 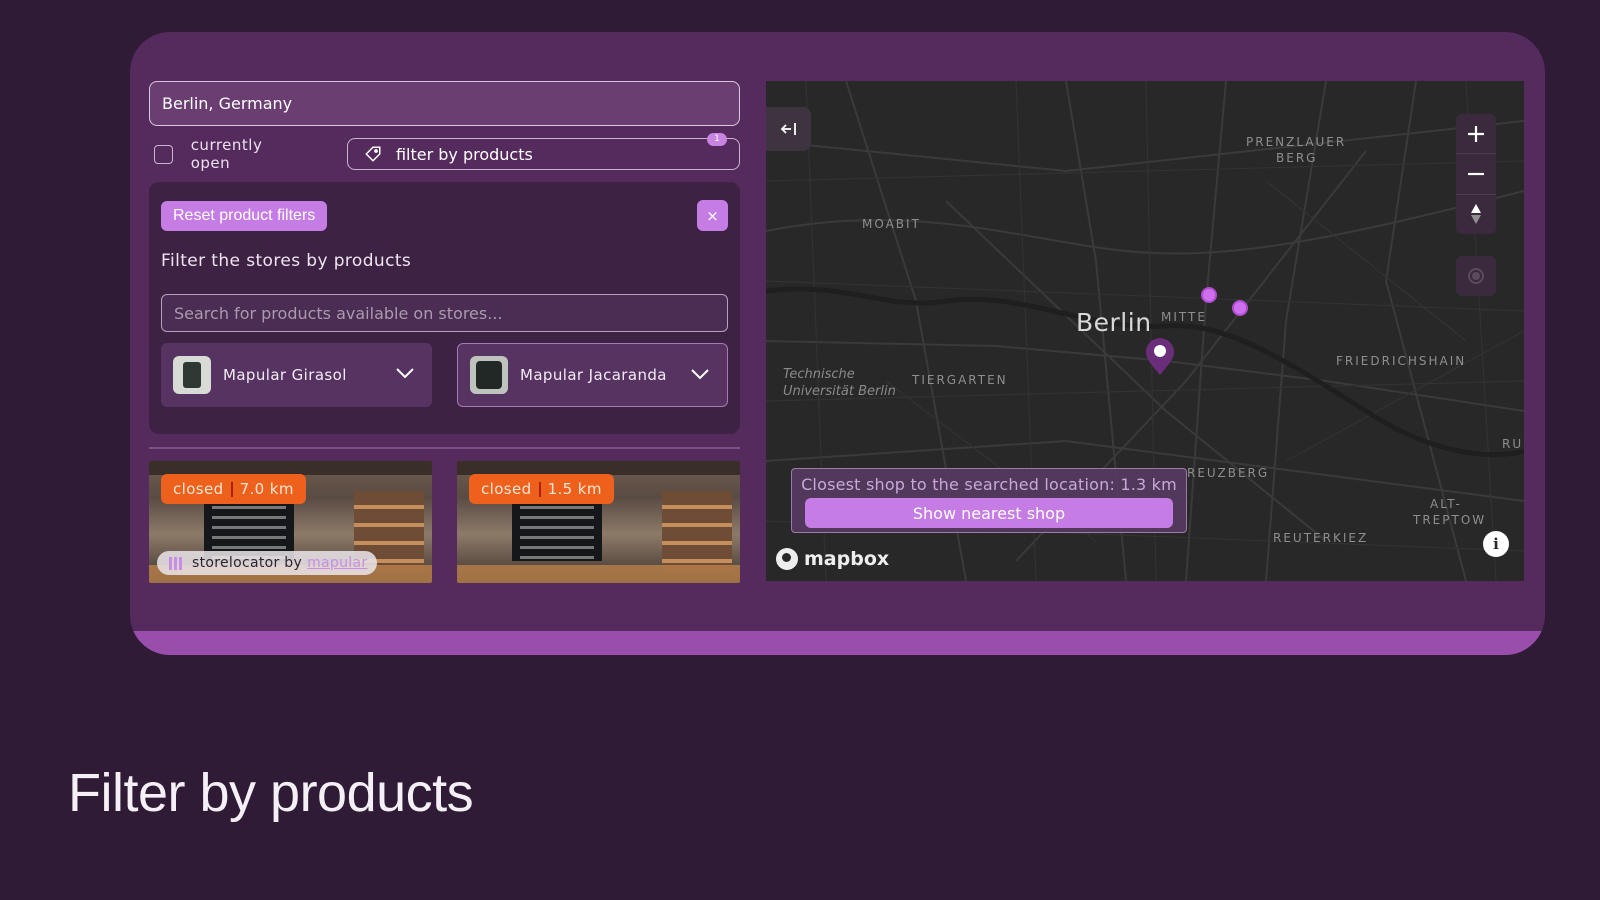 I want to click on compass-button, so click(x=1476, y=214).